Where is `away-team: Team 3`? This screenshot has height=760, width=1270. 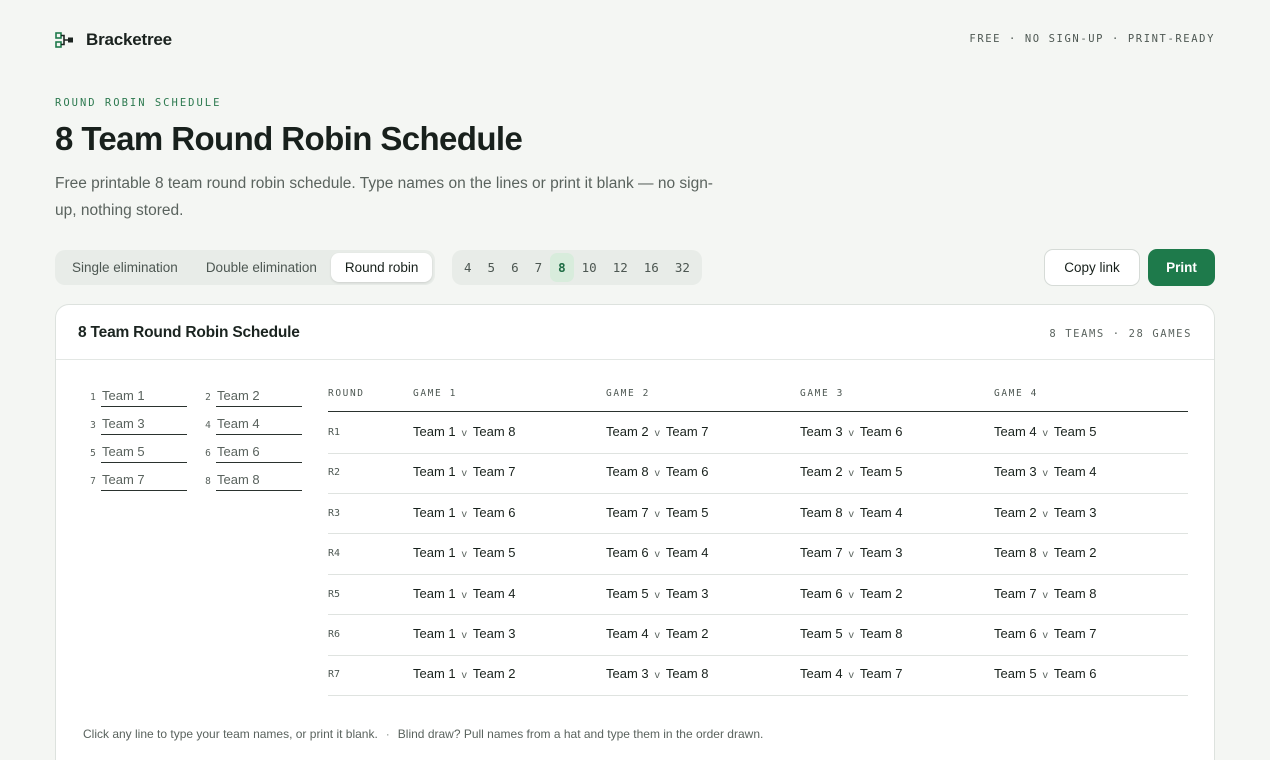
away-team: Team 3 is located at coordinates (1075, 512).